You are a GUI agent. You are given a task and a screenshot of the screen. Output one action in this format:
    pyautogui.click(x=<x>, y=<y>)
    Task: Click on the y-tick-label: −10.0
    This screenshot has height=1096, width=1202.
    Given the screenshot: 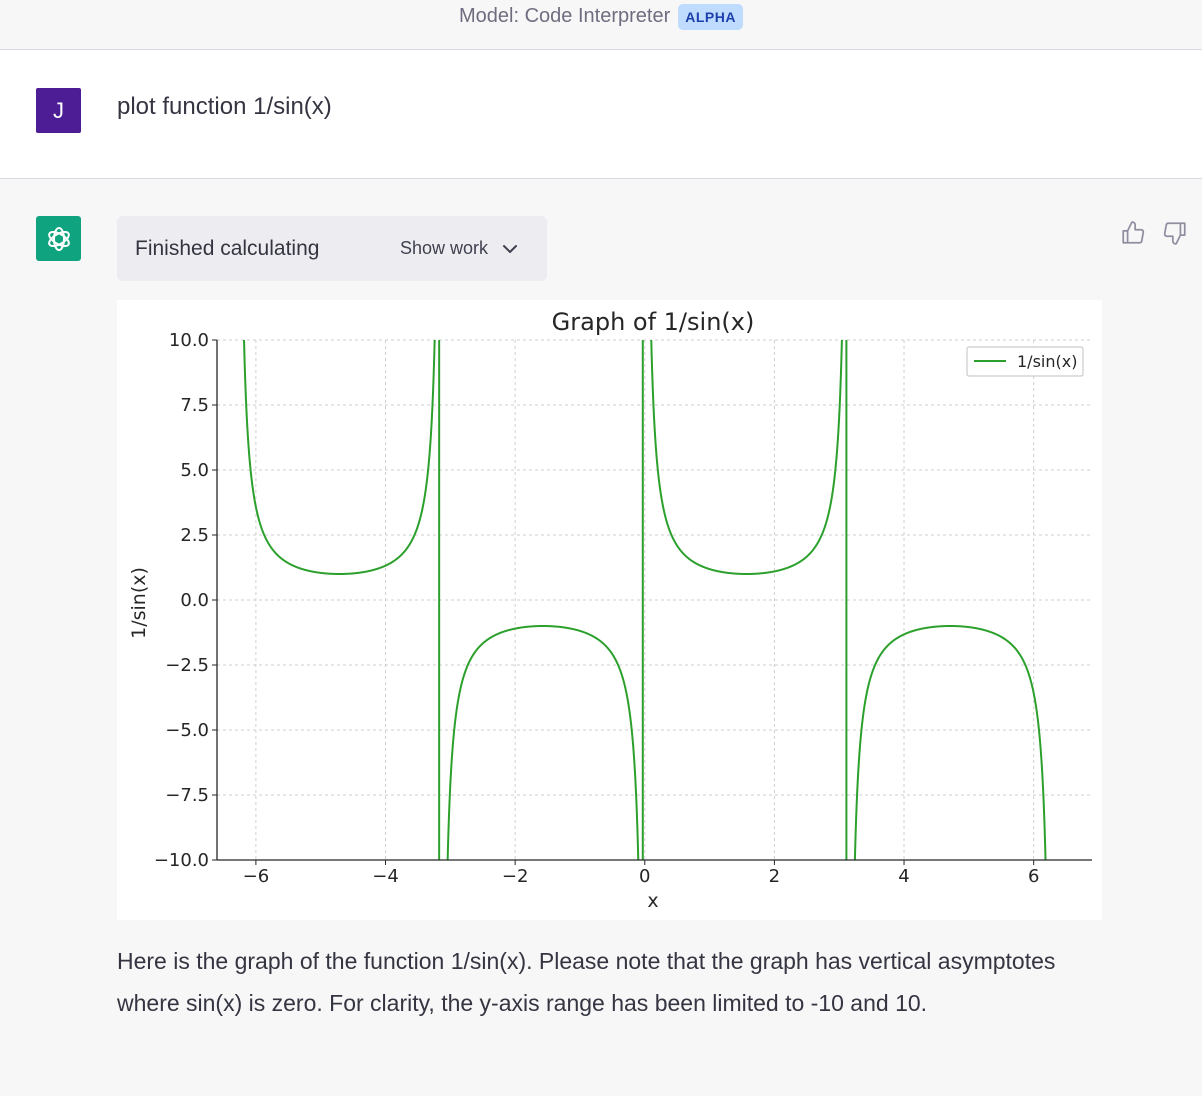 What is the action you would take?
    pyautogui.click(x=181, y=860)
    